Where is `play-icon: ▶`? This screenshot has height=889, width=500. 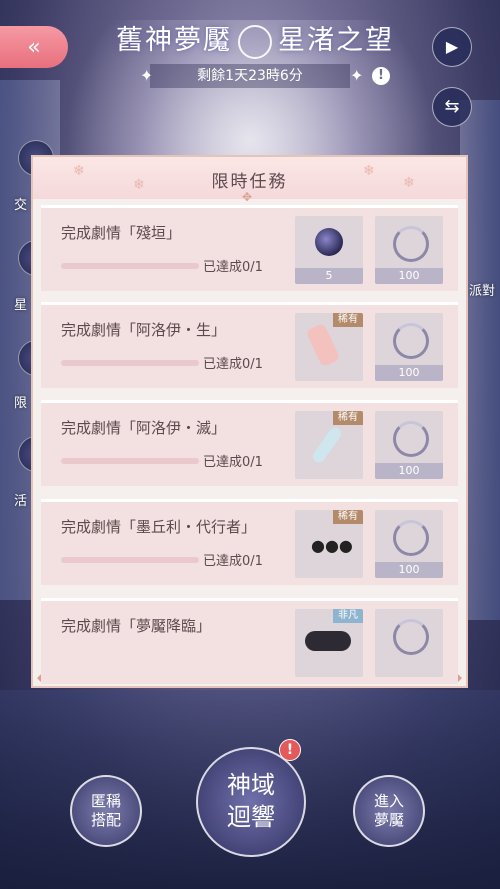 play-icon: ▶ is located at coordinates (452, 46).